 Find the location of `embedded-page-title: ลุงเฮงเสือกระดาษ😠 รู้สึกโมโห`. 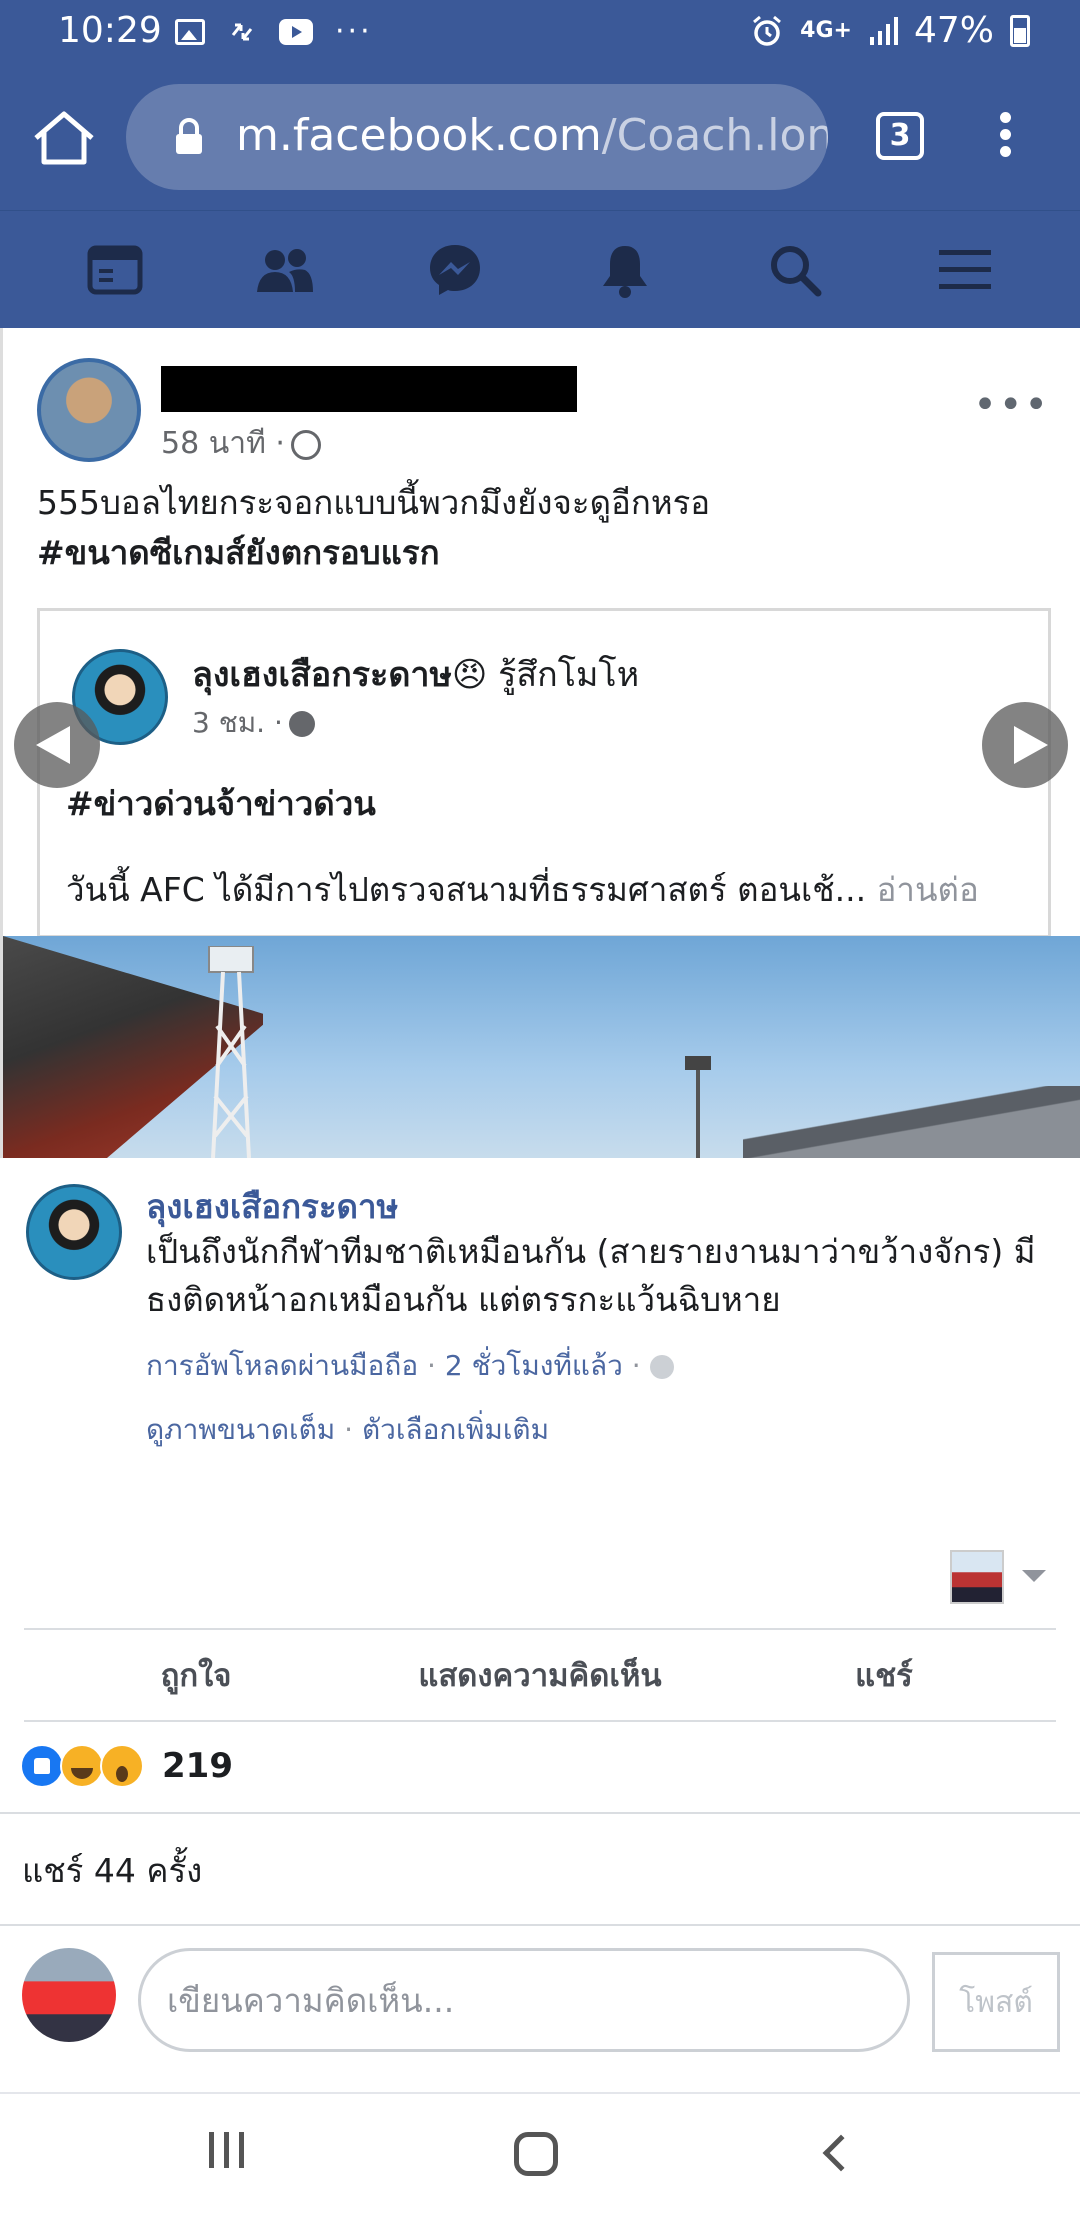

embedded-page-title: ลุงเฮงเสือกระดาษ😠 รู้สึกโมโห is located at coordinates (415, 674).